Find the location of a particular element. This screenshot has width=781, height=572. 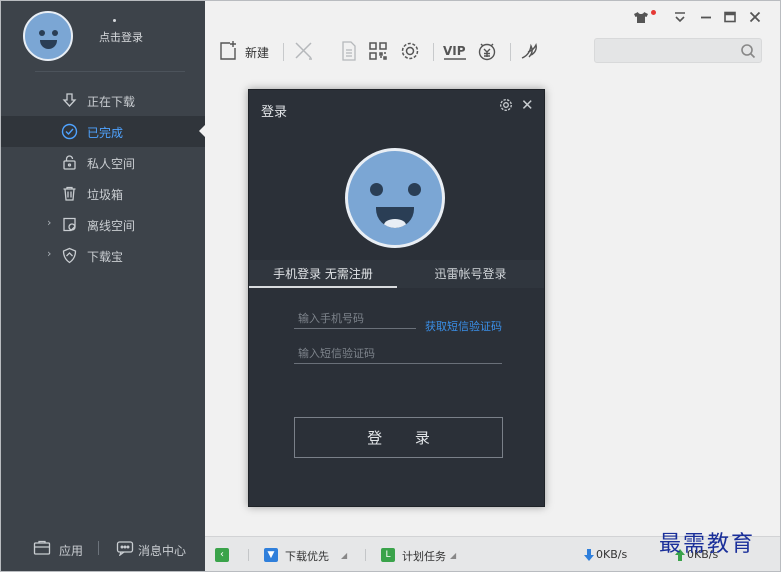

toolbar: 新建 VIP is located at coordinates (492, 52).